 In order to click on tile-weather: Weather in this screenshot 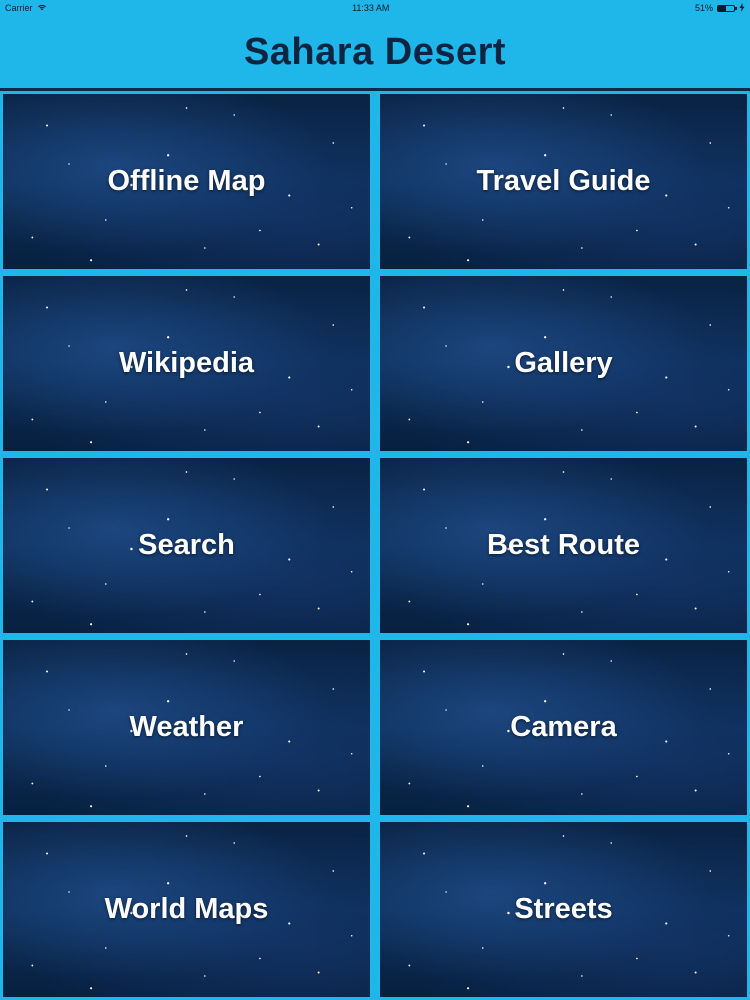, I will do `click(186, 727)`.